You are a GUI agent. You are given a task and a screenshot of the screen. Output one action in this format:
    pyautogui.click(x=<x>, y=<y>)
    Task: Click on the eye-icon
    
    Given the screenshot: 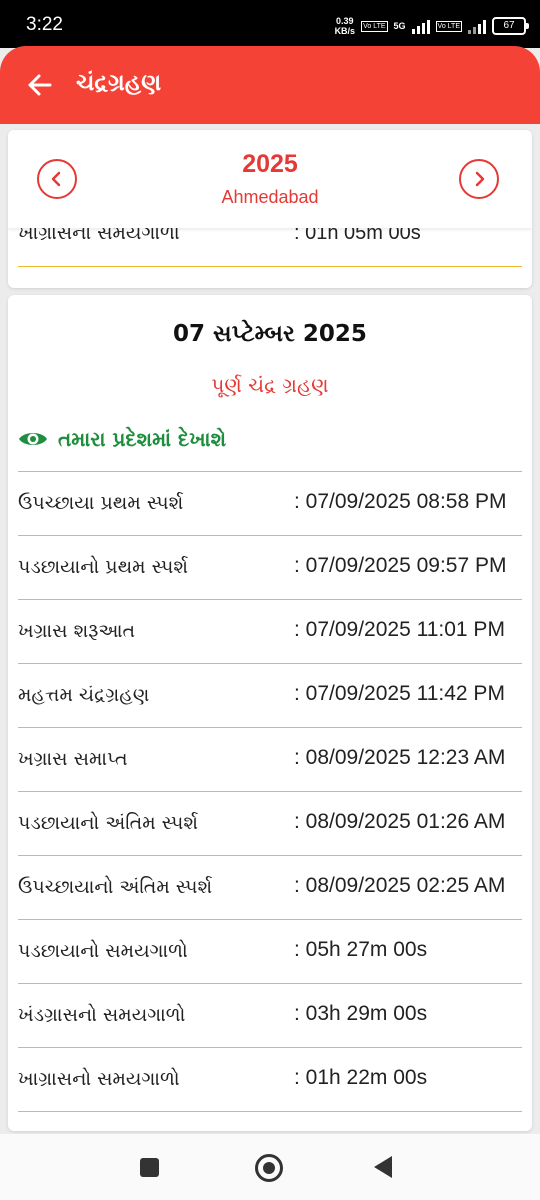 What is the action you would take?
    pyautogui.click(x=33, y=439)
    